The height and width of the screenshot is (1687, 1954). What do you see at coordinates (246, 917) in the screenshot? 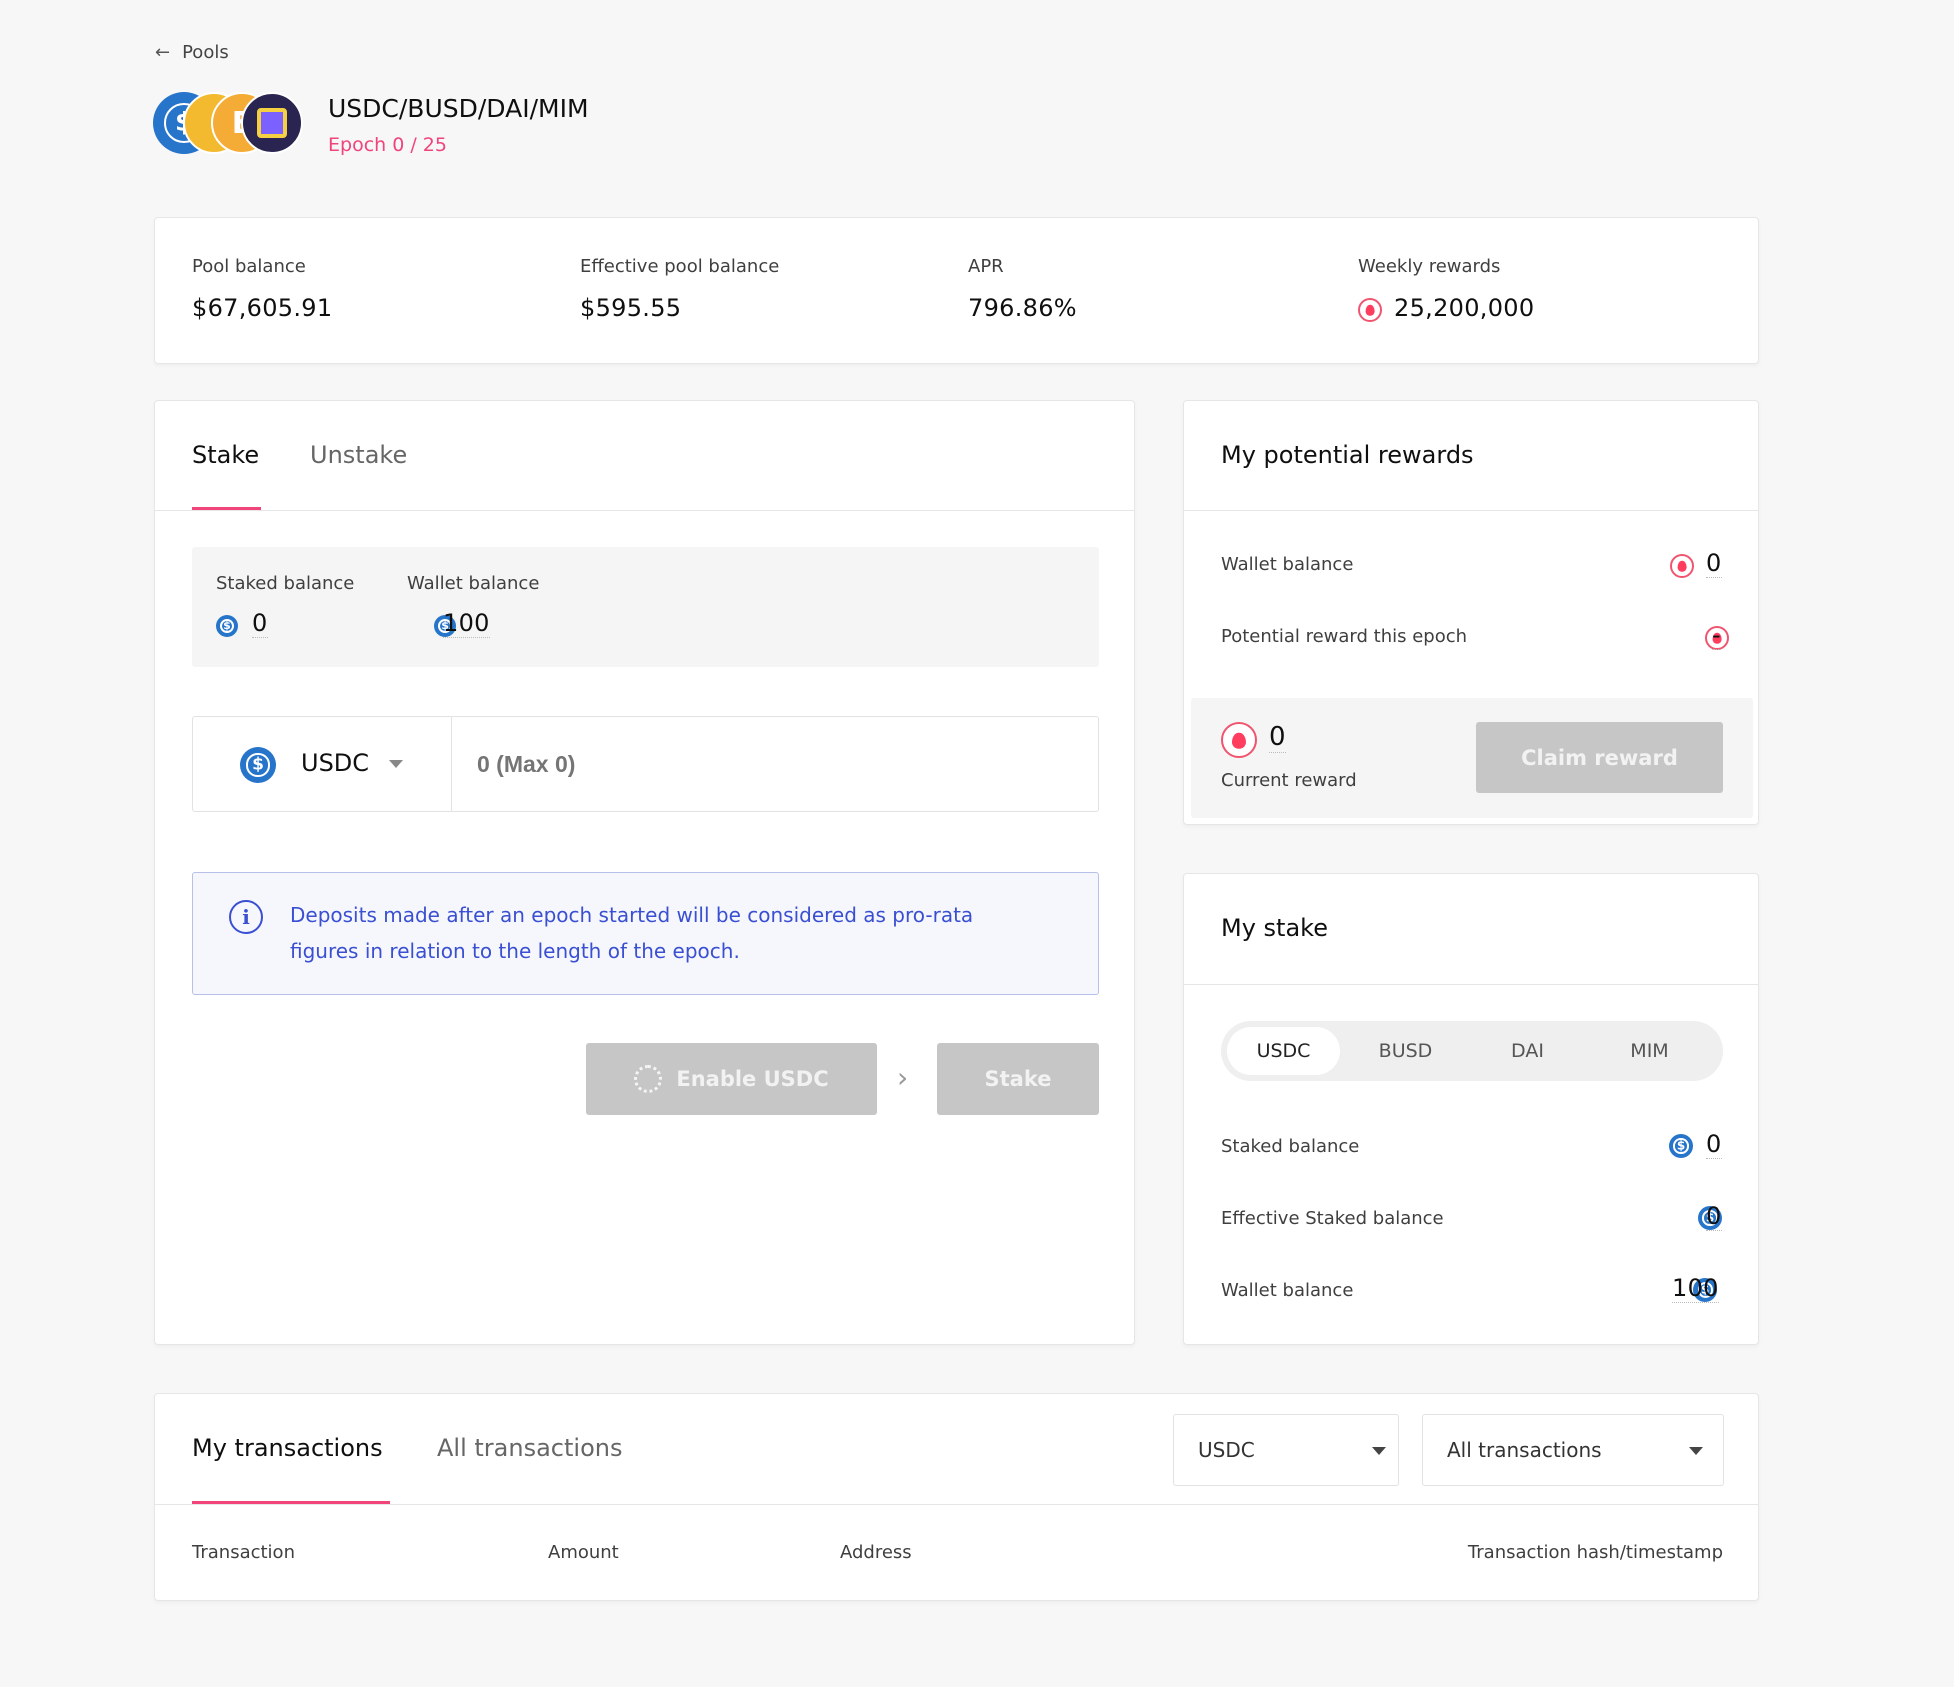
I see `info-icon: i` at bounding box center [246, 917].